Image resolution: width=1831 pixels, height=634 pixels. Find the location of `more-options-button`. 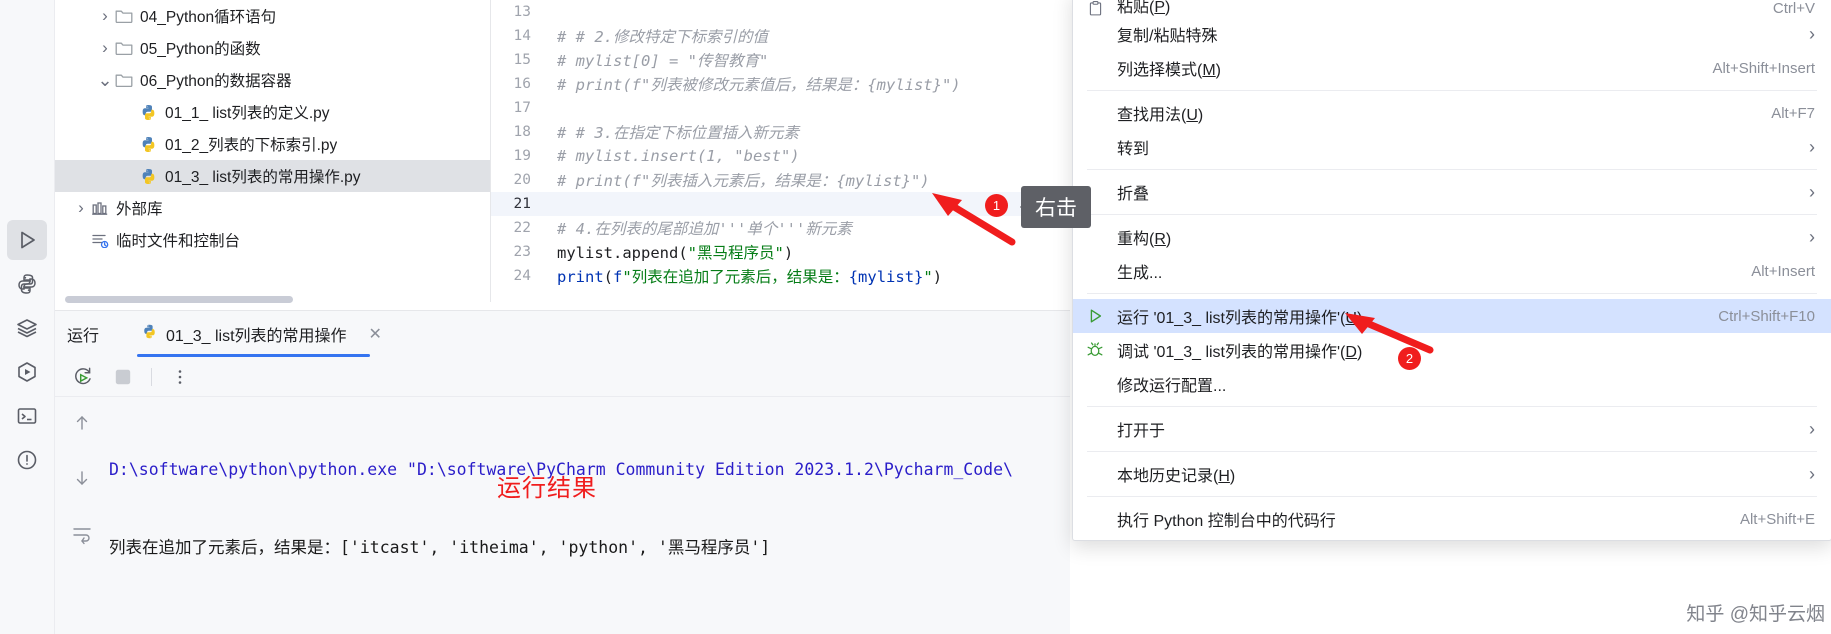

more-options-button is located at coordinates (180, 377).